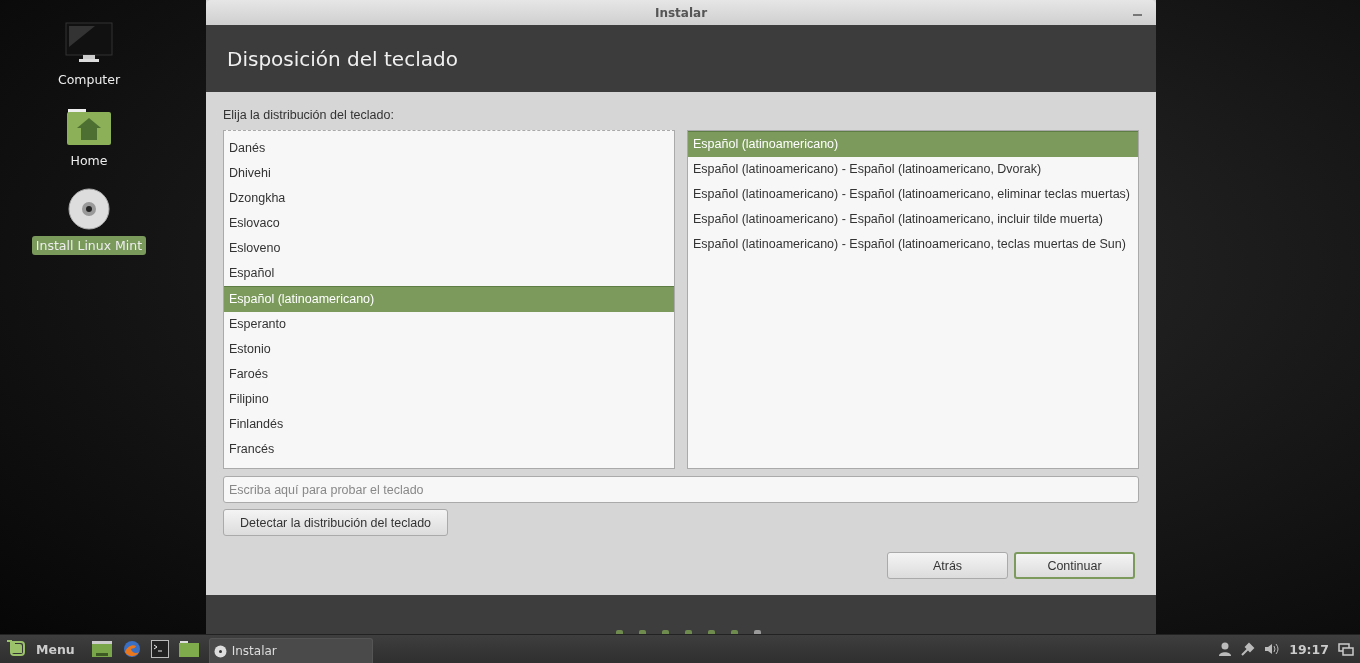 This screenshot has width=1360, height=663. Describe the element at coordinates (16, 649) in the screenshot. I see `mint-logo-icon` at that location.